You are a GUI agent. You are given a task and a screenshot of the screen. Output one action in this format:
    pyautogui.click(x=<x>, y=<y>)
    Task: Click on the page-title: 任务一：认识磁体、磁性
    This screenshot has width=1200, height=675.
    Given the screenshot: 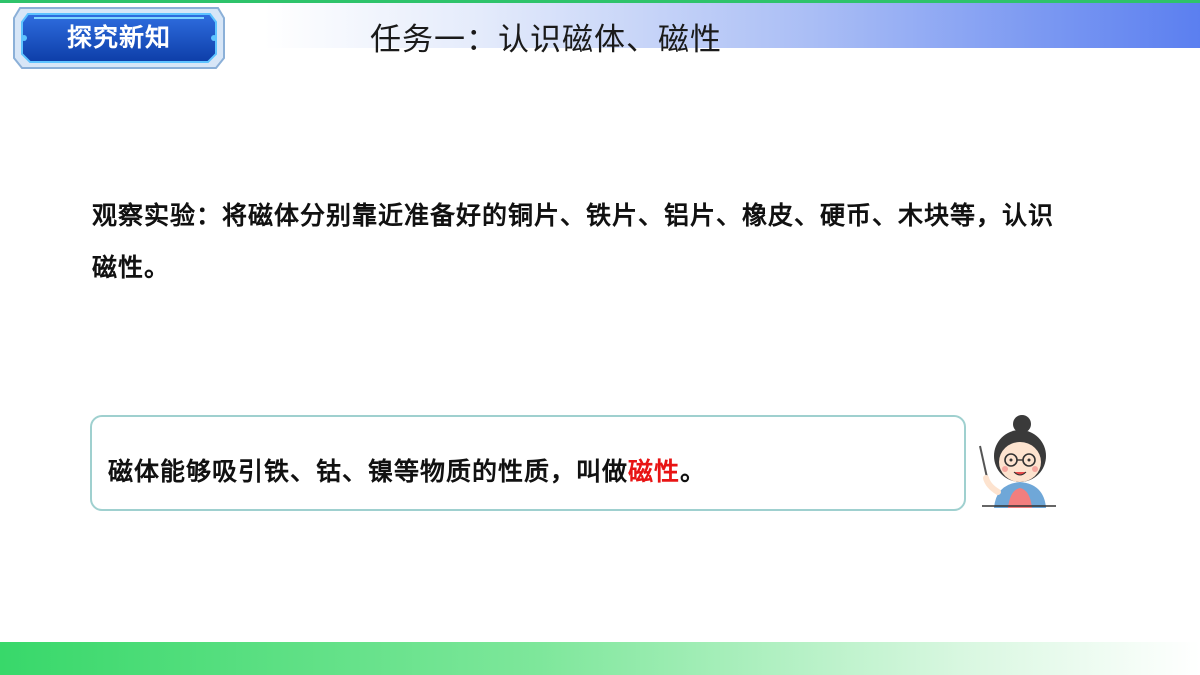 What is the action you would take?
    pyautogui.click(x=546, y=40)
    